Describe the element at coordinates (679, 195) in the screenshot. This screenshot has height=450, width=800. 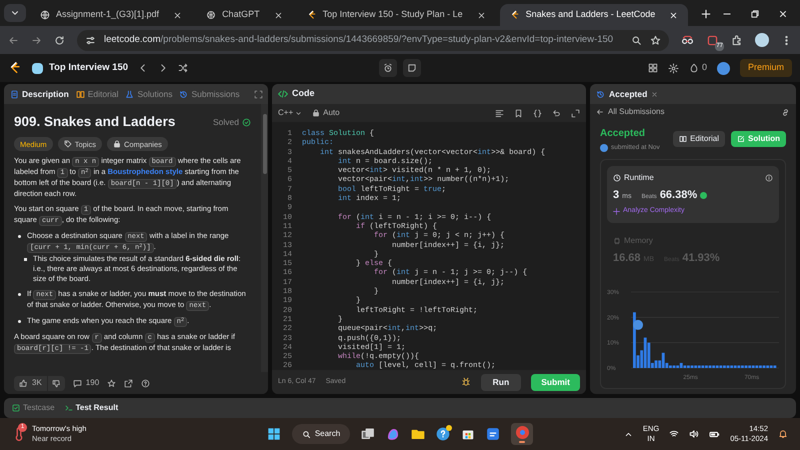
I see `beats-value: 66.38%` at that location.